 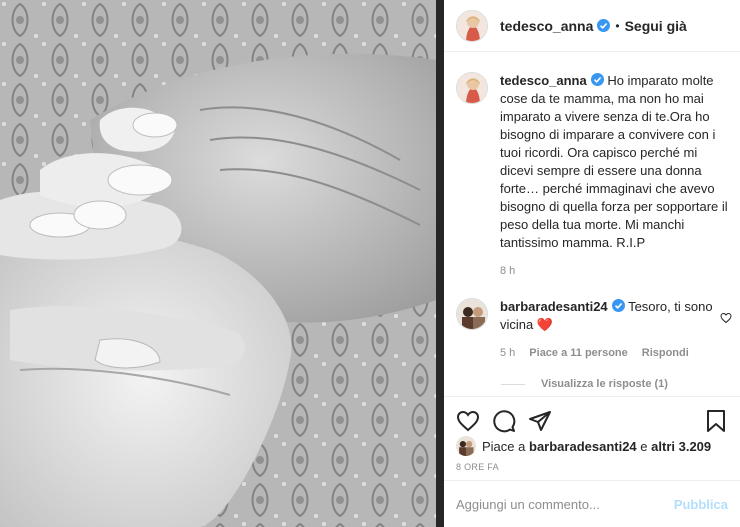 What do you see at coordinates (466, 446) in the screenshot?
I see `liker-avatar` at bounding box center [466, 446].